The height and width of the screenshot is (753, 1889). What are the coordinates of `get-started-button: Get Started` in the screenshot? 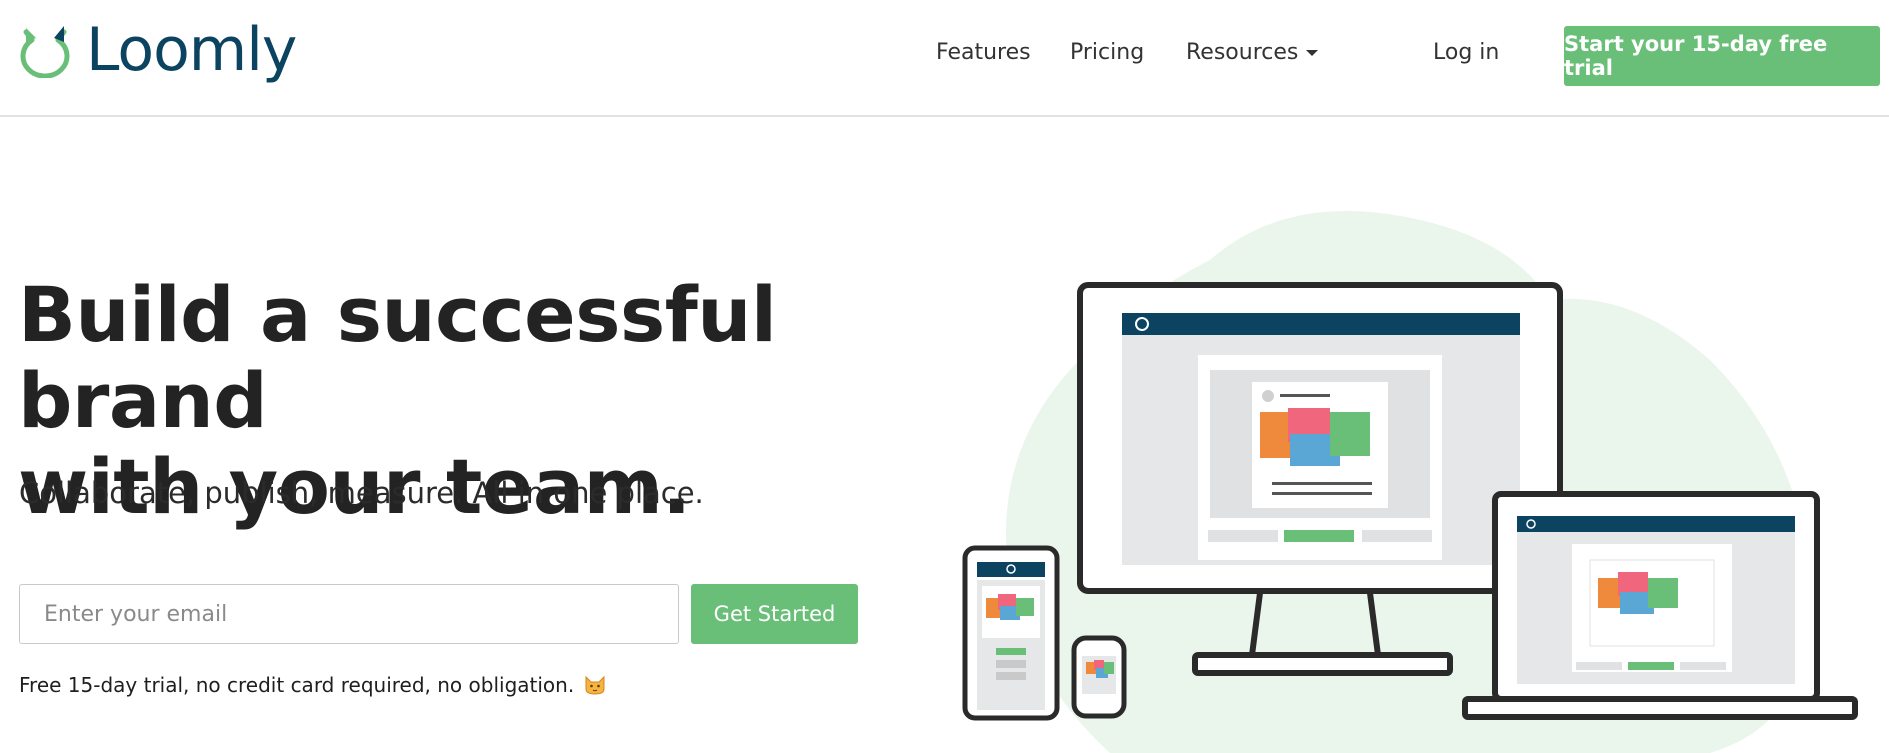 It's located at (774, 614).